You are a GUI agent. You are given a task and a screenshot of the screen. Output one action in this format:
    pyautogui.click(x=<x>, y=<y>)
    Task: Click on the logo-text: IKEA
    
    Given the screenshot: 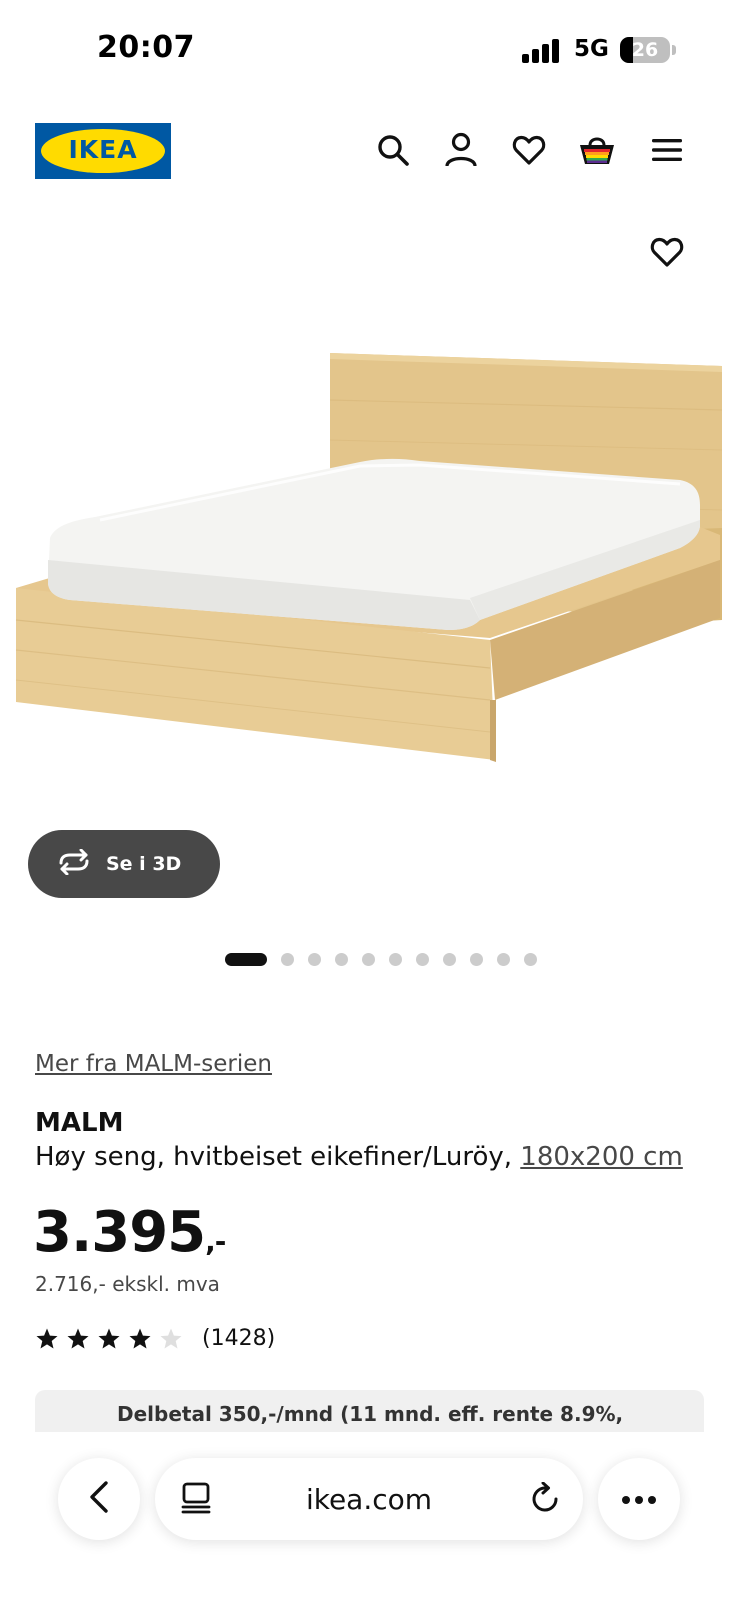 What is the action you would take?
    pyautogui.click(x=103, y=149)
    